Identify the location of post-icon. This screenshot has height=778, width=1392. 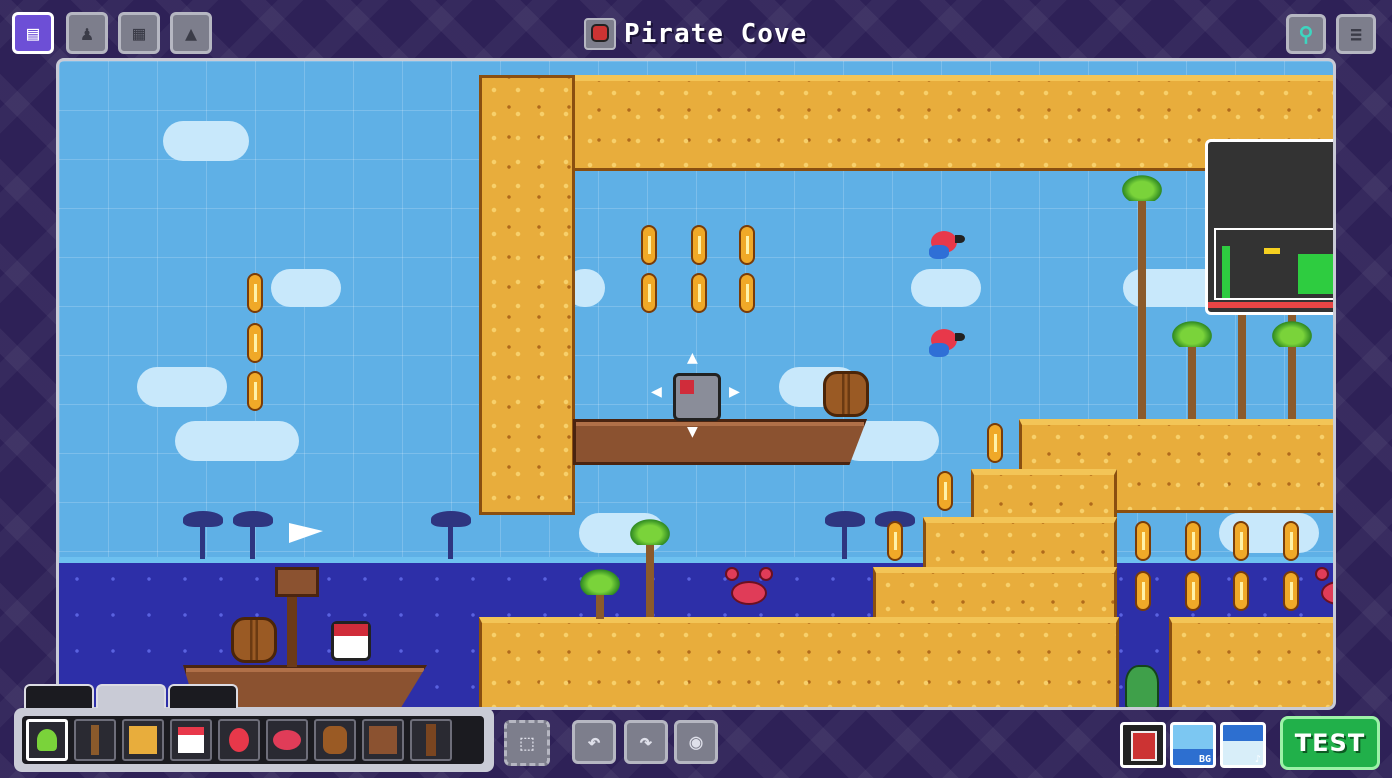
(95, 740).